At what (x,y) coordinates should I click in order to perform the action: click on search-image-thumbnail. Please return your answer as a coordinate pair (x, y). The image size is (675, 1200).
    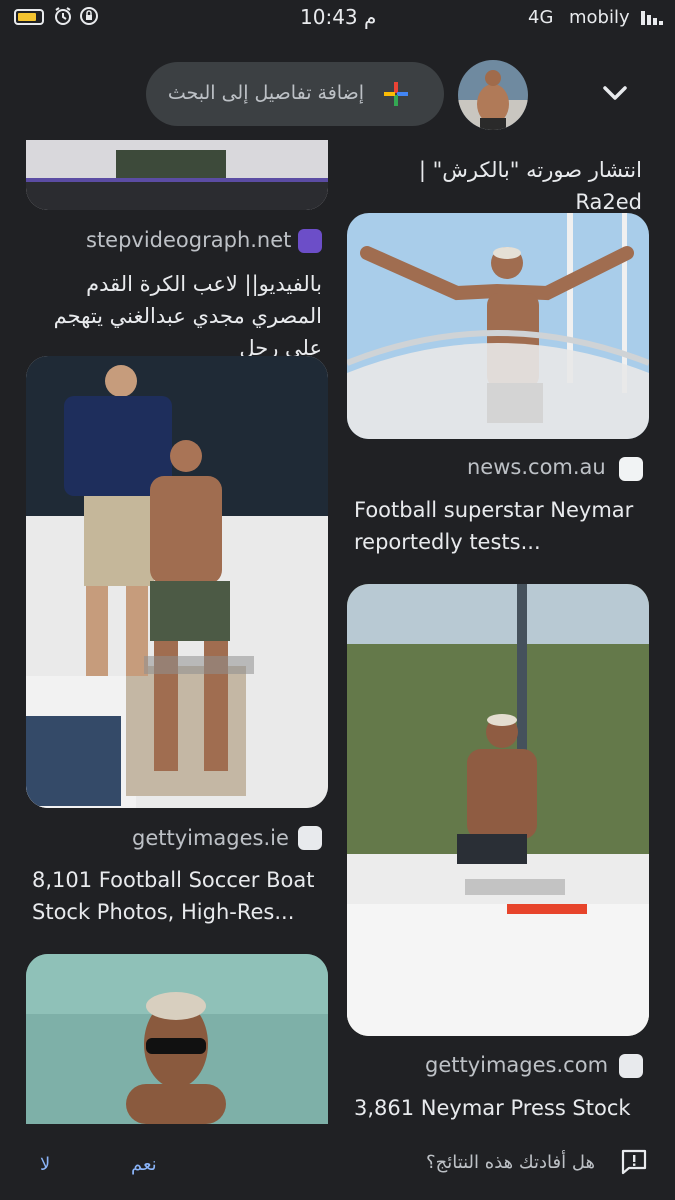
    Looking at the image, I should click on (493, 95).